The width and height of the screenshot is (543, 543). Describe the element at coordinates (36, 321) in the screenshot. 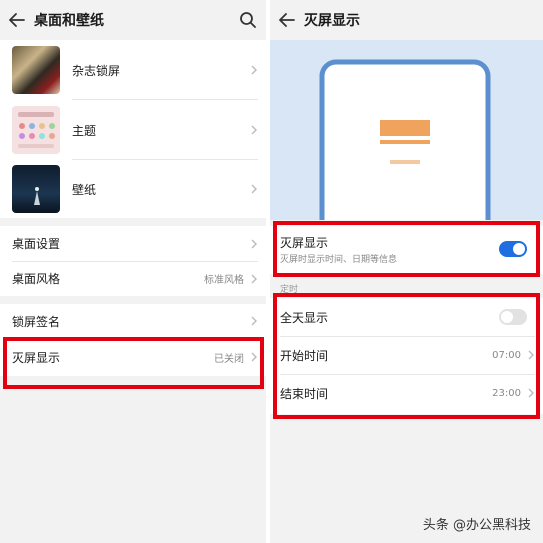

I see `list-item-label: 锁屏签名` at that location.